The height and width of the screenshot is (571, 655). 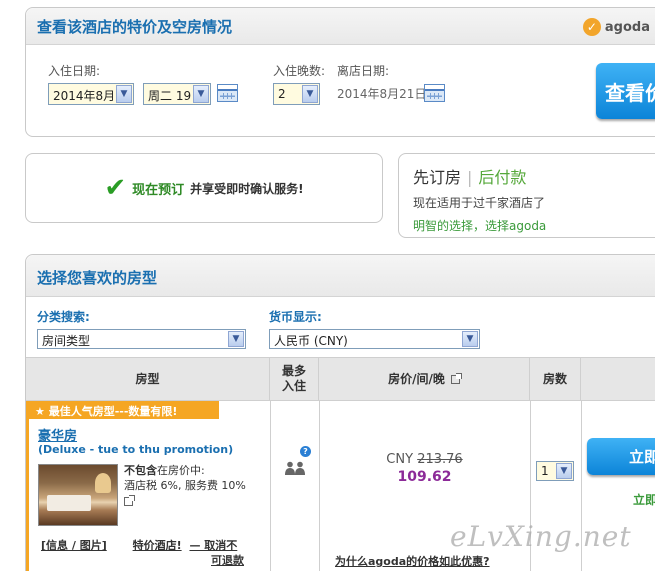 I want to click on cancel-policy-link: — 取消不, so click(x=213, y=545).